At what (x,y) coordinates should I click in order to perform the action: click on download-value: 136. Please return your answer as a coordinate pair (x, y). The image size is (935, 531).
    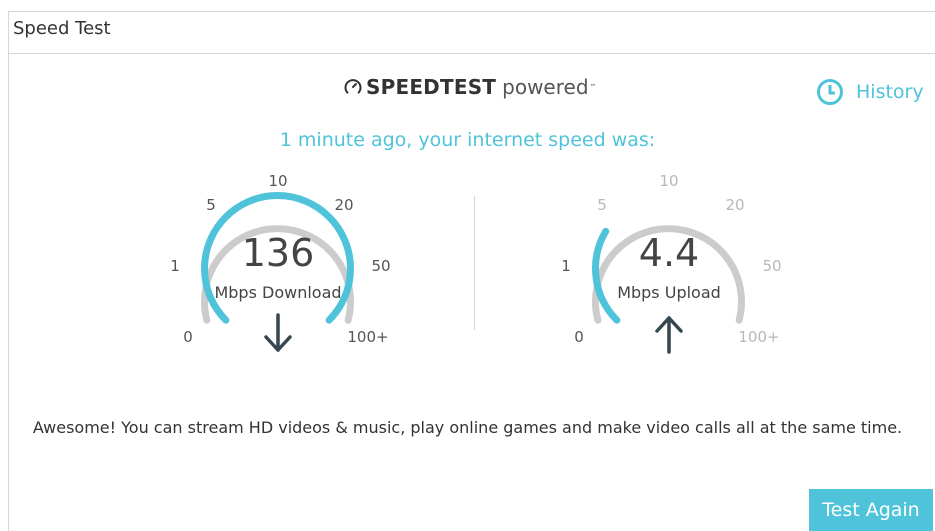
    Looking at the image, I should click on (278, 253).